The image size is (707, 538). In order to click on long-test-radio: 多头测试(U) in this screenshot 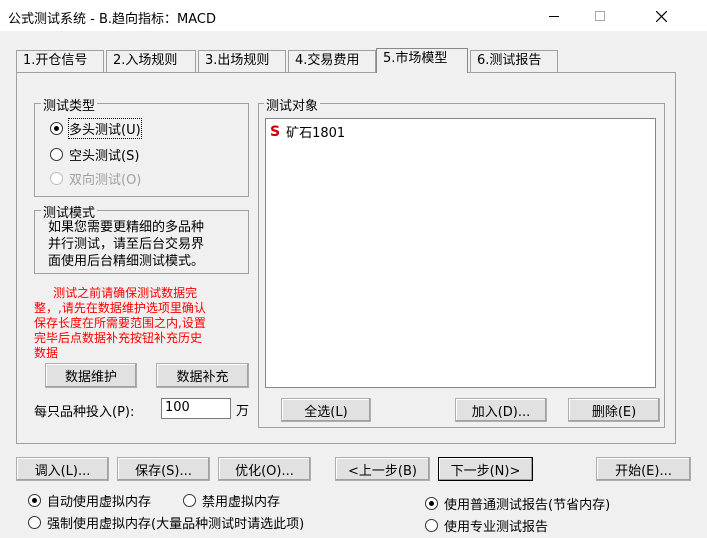, I will do `click(96, 128)`.